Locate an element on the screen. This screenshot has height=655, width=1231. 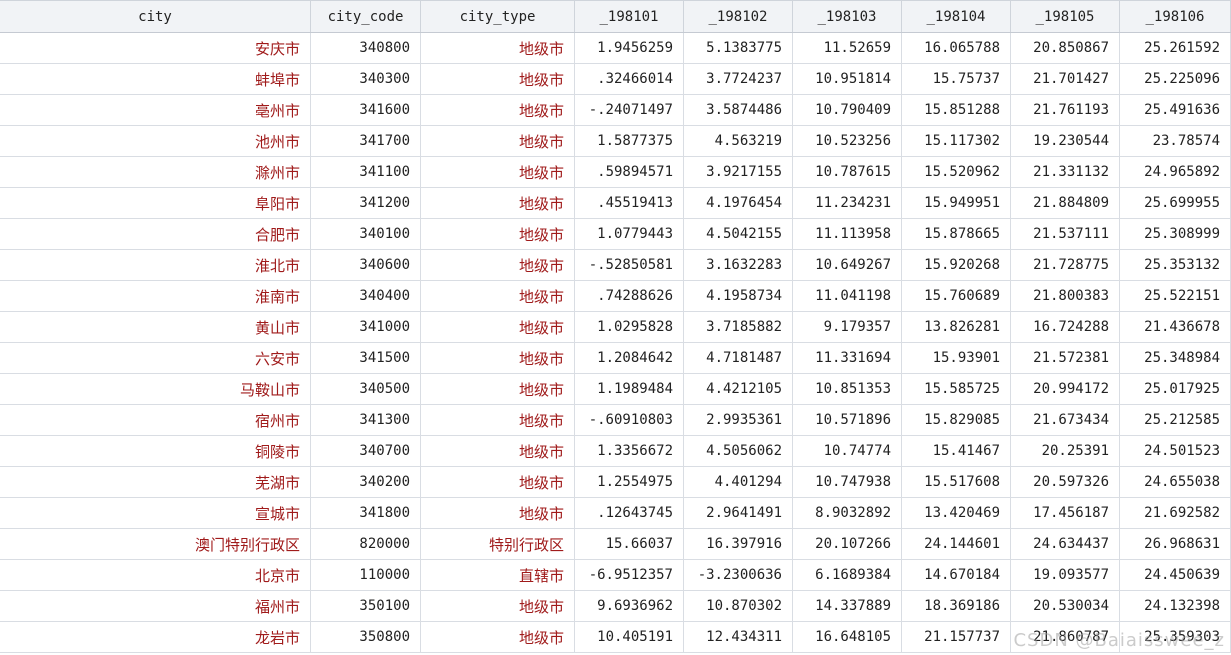
cell-198103: 10.747938 is located at coordinates (847, 482).